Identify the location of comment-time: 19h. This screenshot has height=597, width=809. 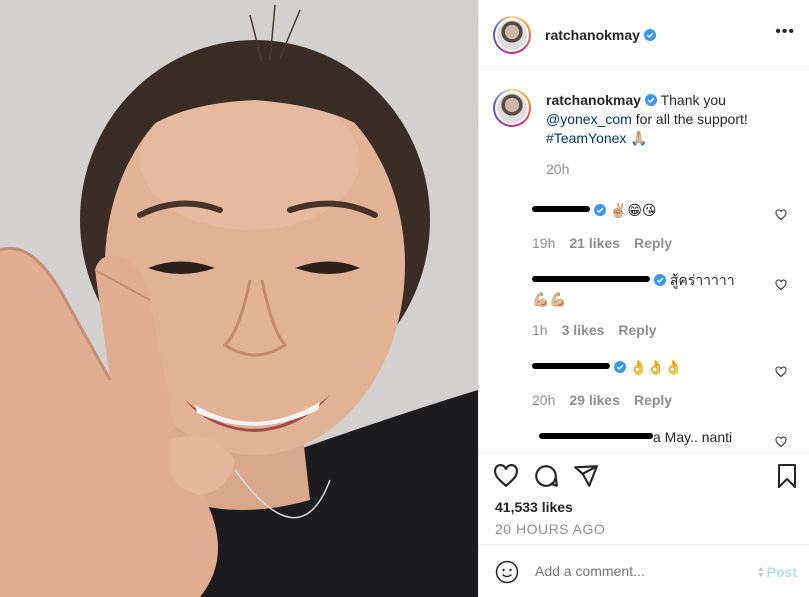
(544, 243).